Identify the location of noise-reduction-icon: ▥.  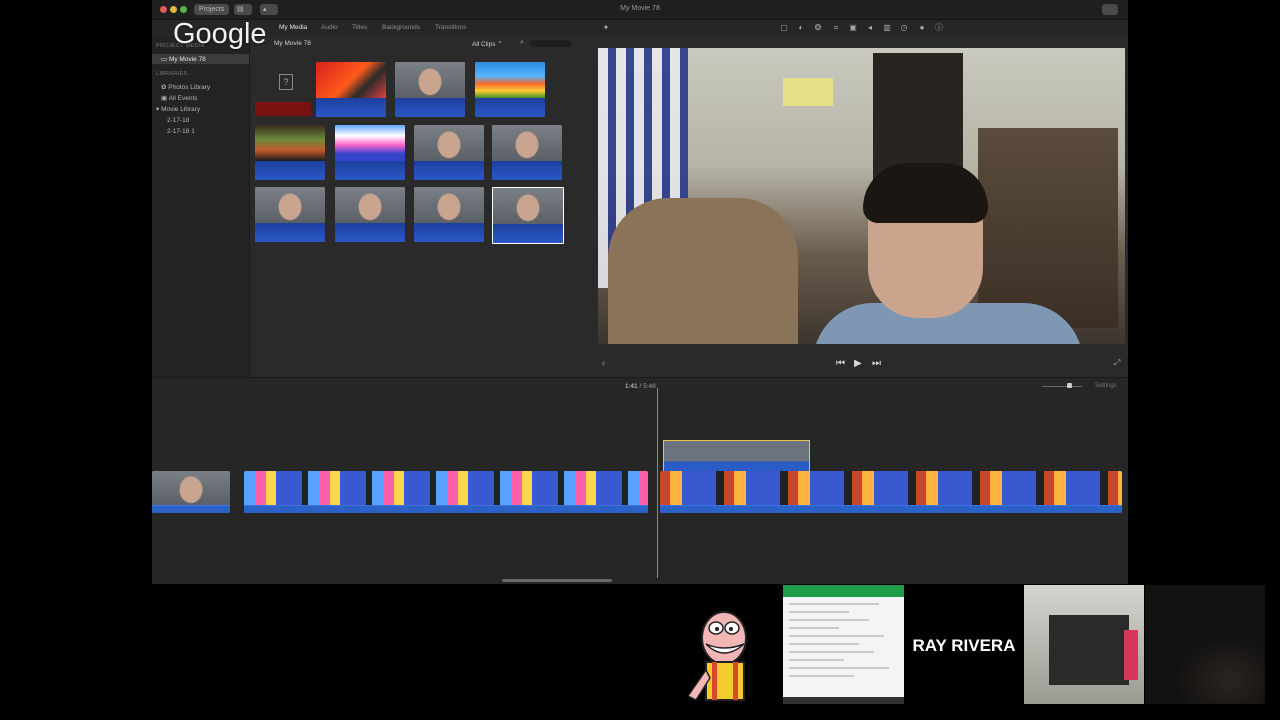
(887, 28).